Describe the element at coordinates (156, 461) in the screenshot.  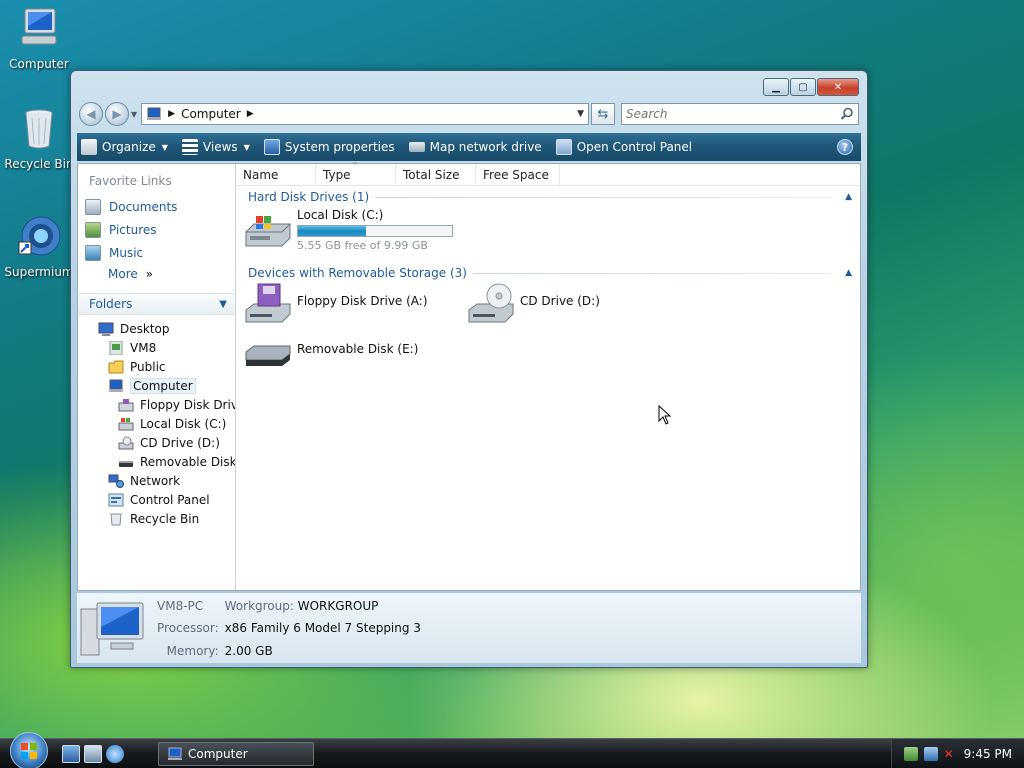
I see `tree-item-removable-disk: Removable Disk (E` at that location.